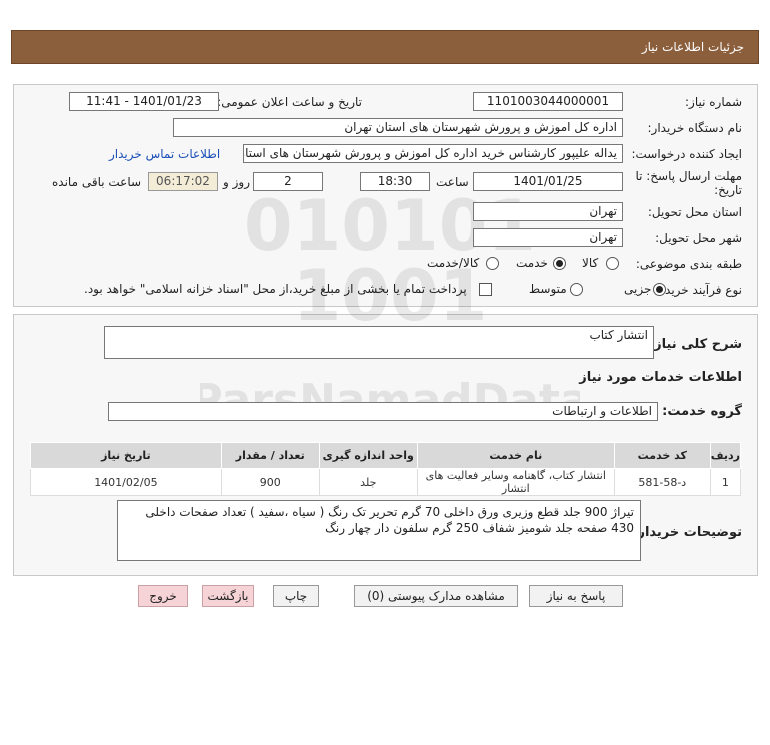  What do you see at coordinates (662, 482) in the screenshot?
I see `cell-code: د-58-581` at bounding box center [662, 482].